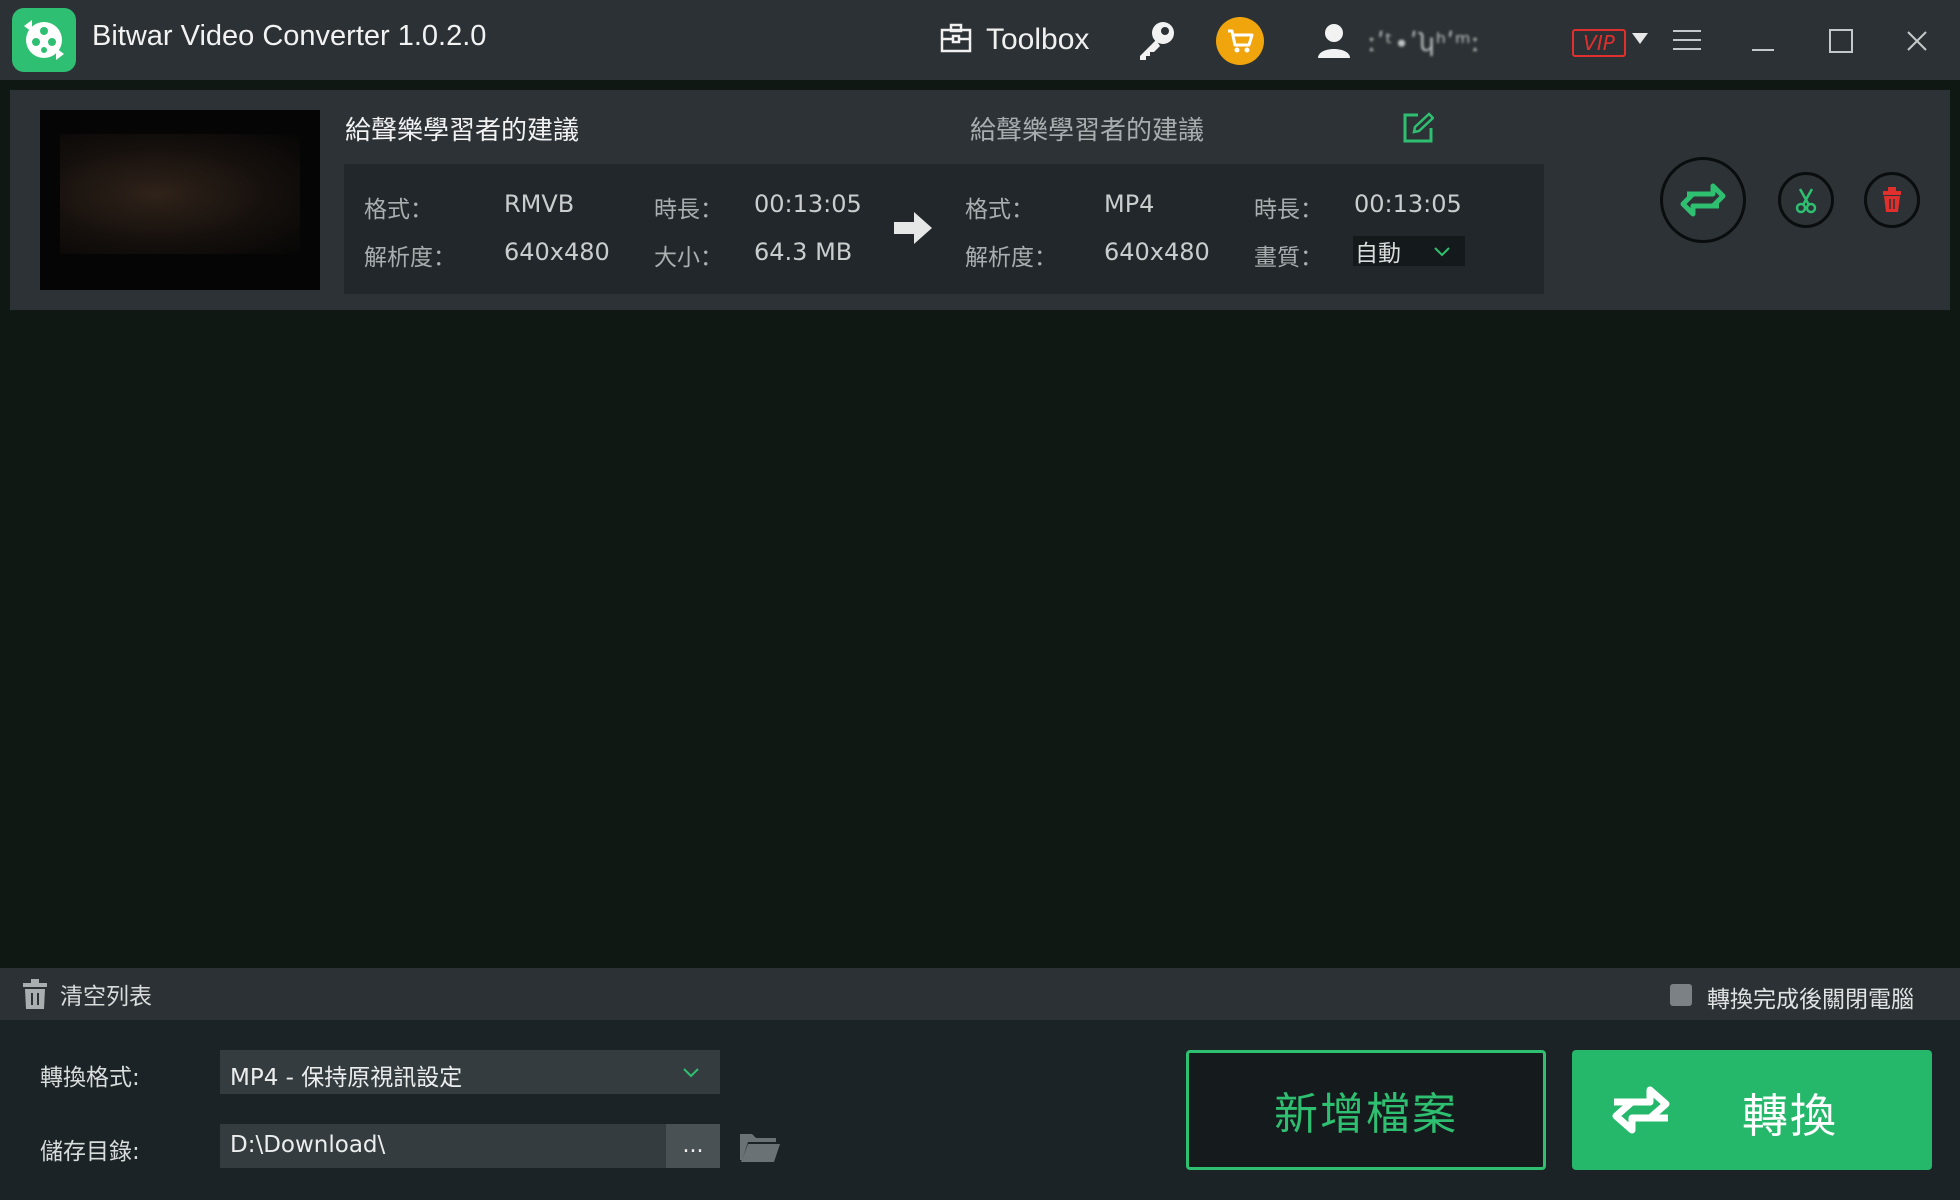 This screenshot has width=1960, height=1200. I want to click on convert-label: 轉換, so click(1790, 1116).